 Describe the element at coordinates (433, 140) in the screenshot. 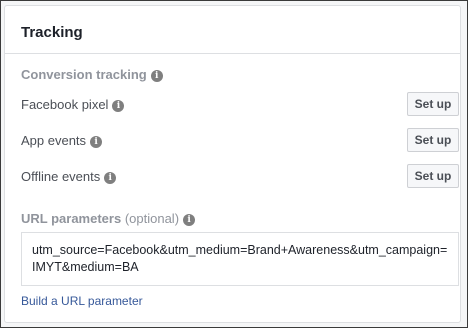

I see `app-events-setup-button: Set up` at that location.